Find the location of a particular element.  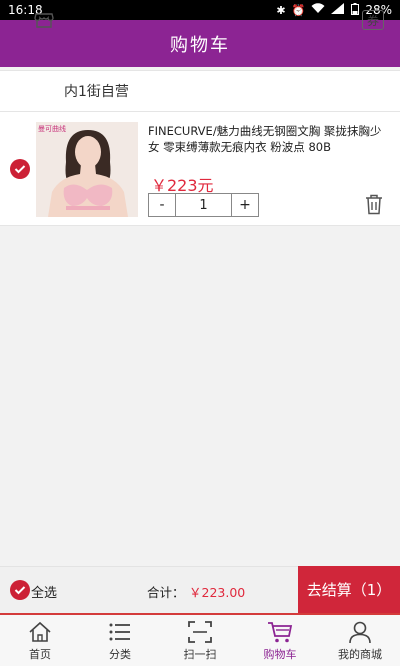

tab-cart: 购物车 is located at coordinates (280, 640).